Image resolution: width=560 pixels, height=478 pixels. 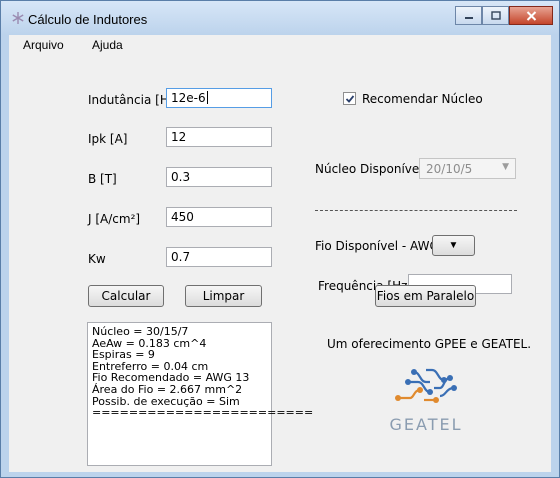 What do you see at coordinates (280, 46) in the screenshot?
I see `menu-bar: Arquivo Ajuda` at bounding box center [280, 46].